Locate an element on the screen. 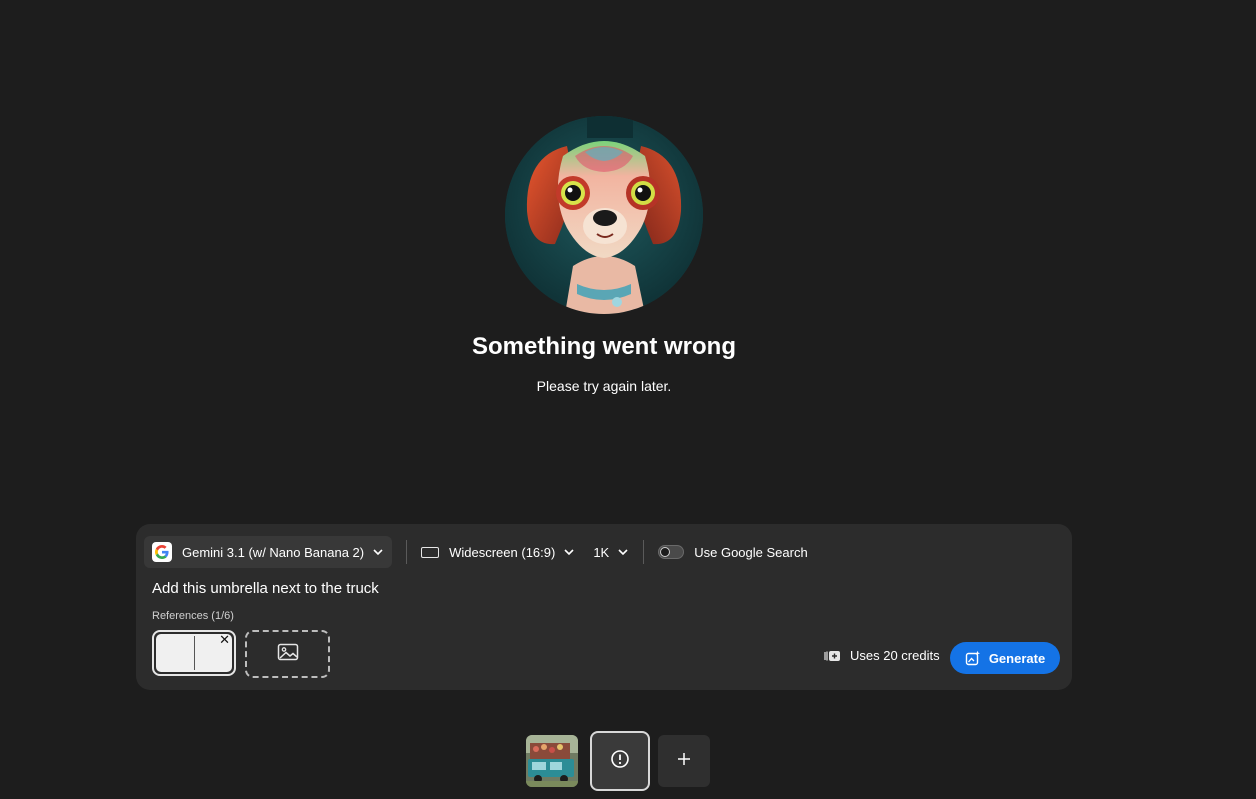 The image size is (1256, 799). google-g-icon is located at coordinates (162, 552).